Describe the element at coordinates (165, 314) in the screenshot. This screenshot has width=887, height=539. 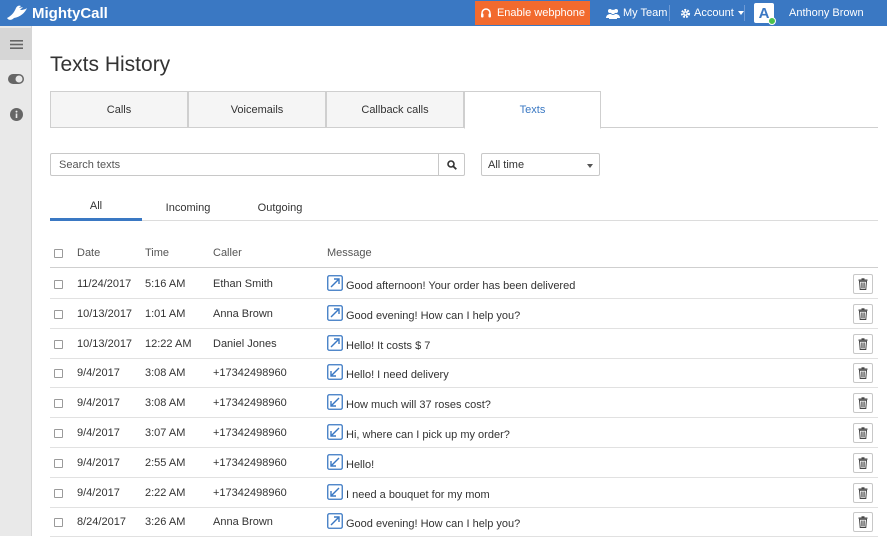
I see `row-time: 1:01 AM` at that location.